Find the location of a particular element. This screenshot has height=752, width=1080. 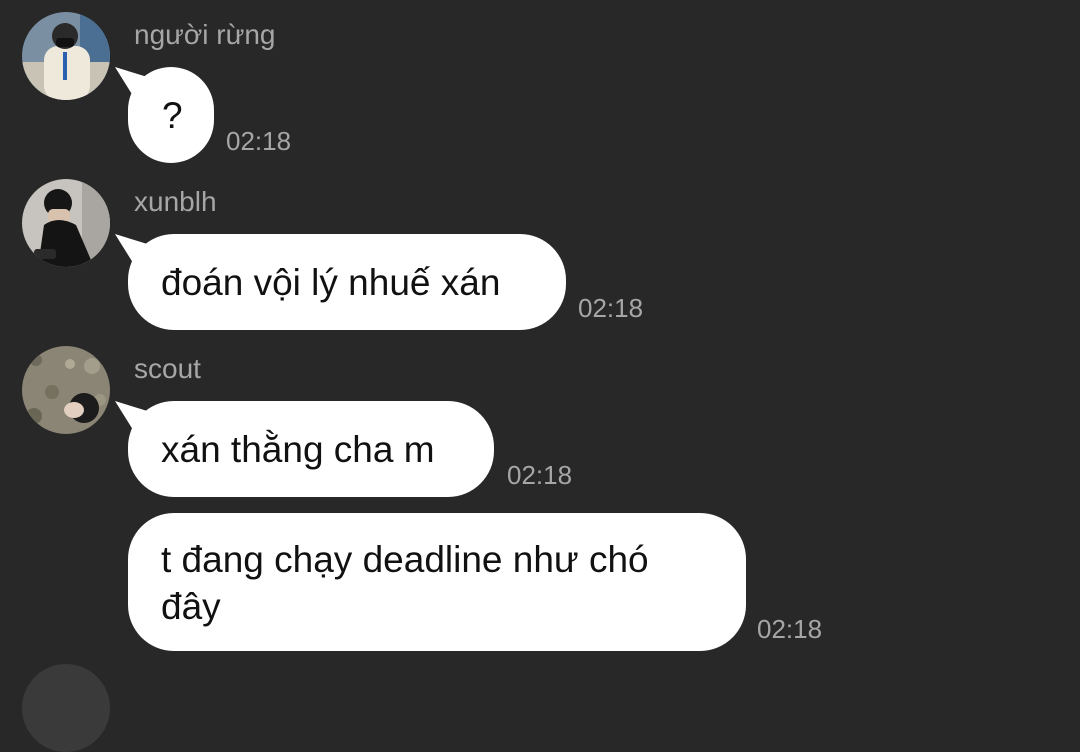

message-bubble: đoán vội lý nhuế xán is located at coordinates (347, 282).